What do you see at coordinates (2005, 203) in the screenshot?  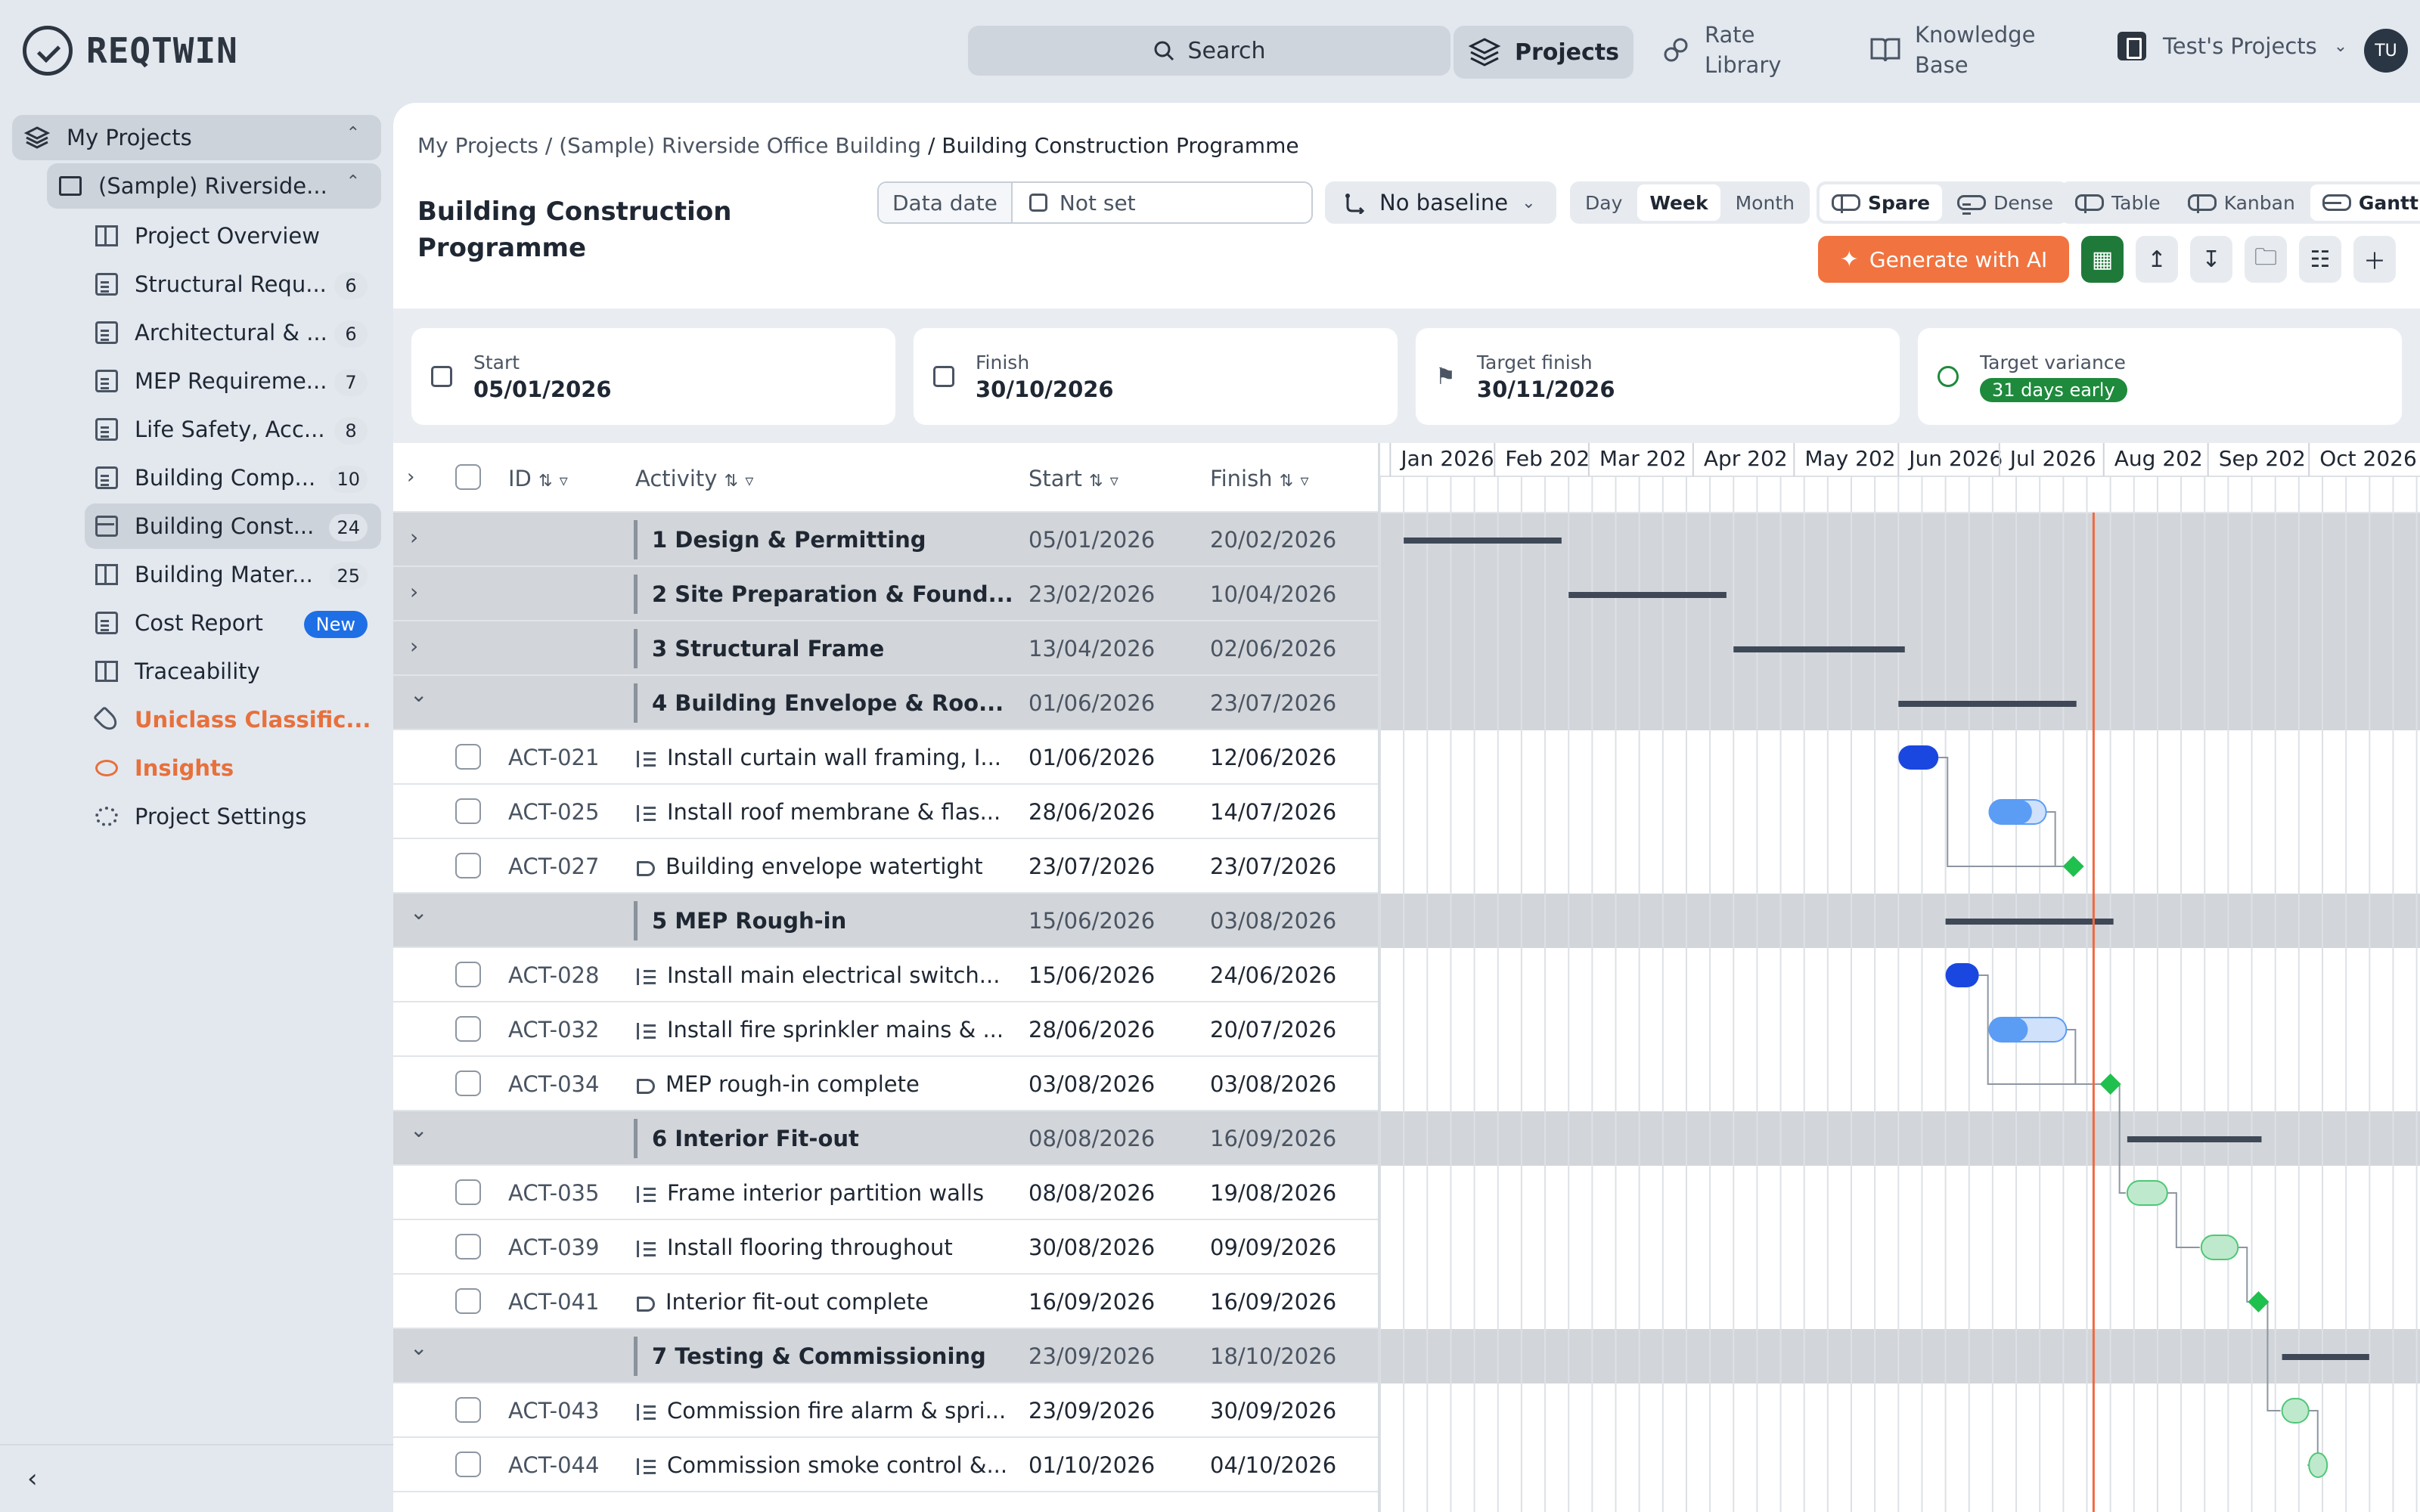 I see `density-dense: Dense` at bounding box center [2005, 203].